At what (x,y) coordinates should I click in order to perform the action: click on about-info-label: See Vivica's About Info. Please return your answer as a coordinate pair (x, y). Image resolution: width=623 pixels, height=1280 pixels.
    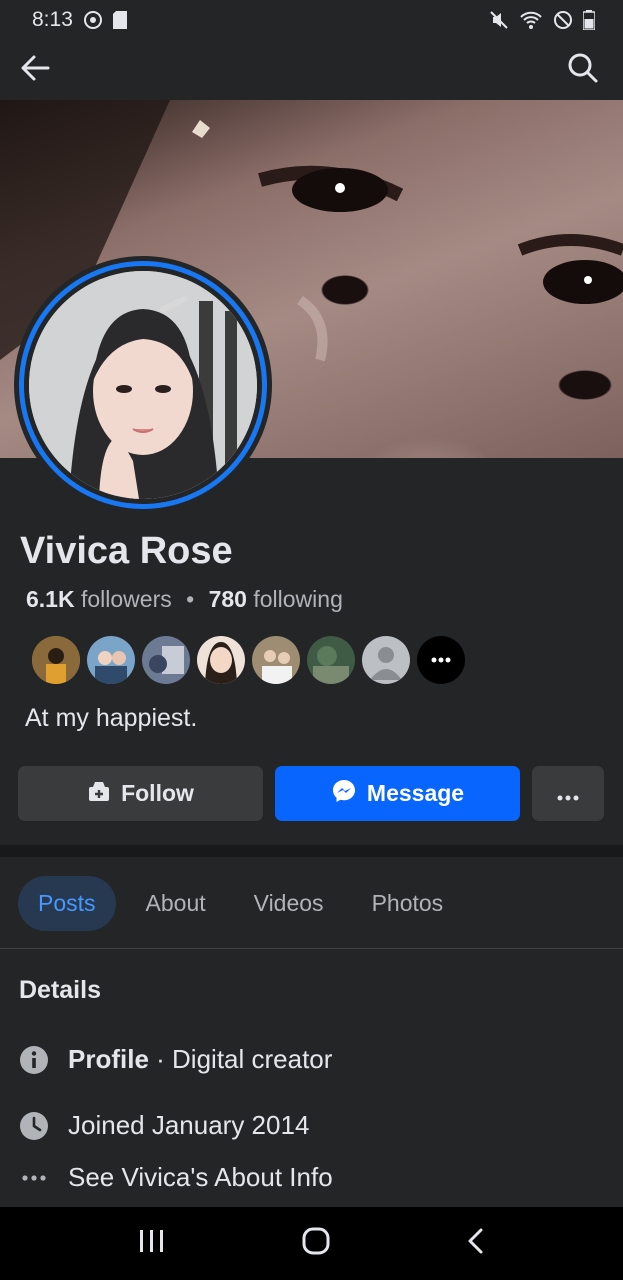
    Looking at the image, I should click on (200, 1177).